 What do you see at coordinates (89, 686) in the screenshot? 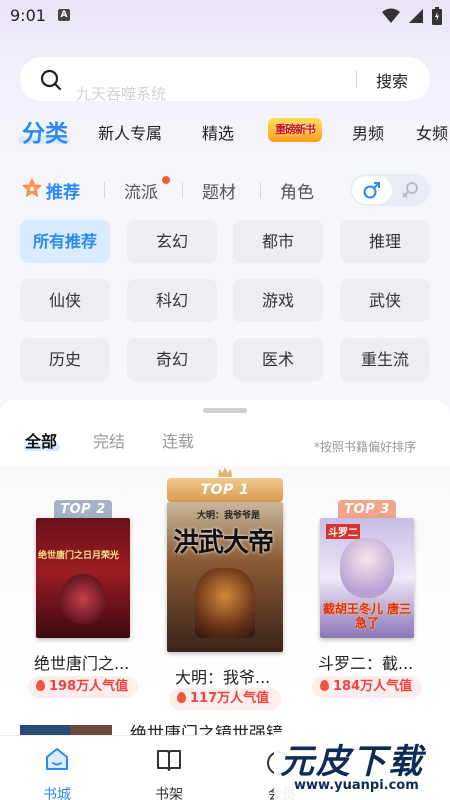
I see `popularity-value: 198万人气值` at bounding box center [89, 686].